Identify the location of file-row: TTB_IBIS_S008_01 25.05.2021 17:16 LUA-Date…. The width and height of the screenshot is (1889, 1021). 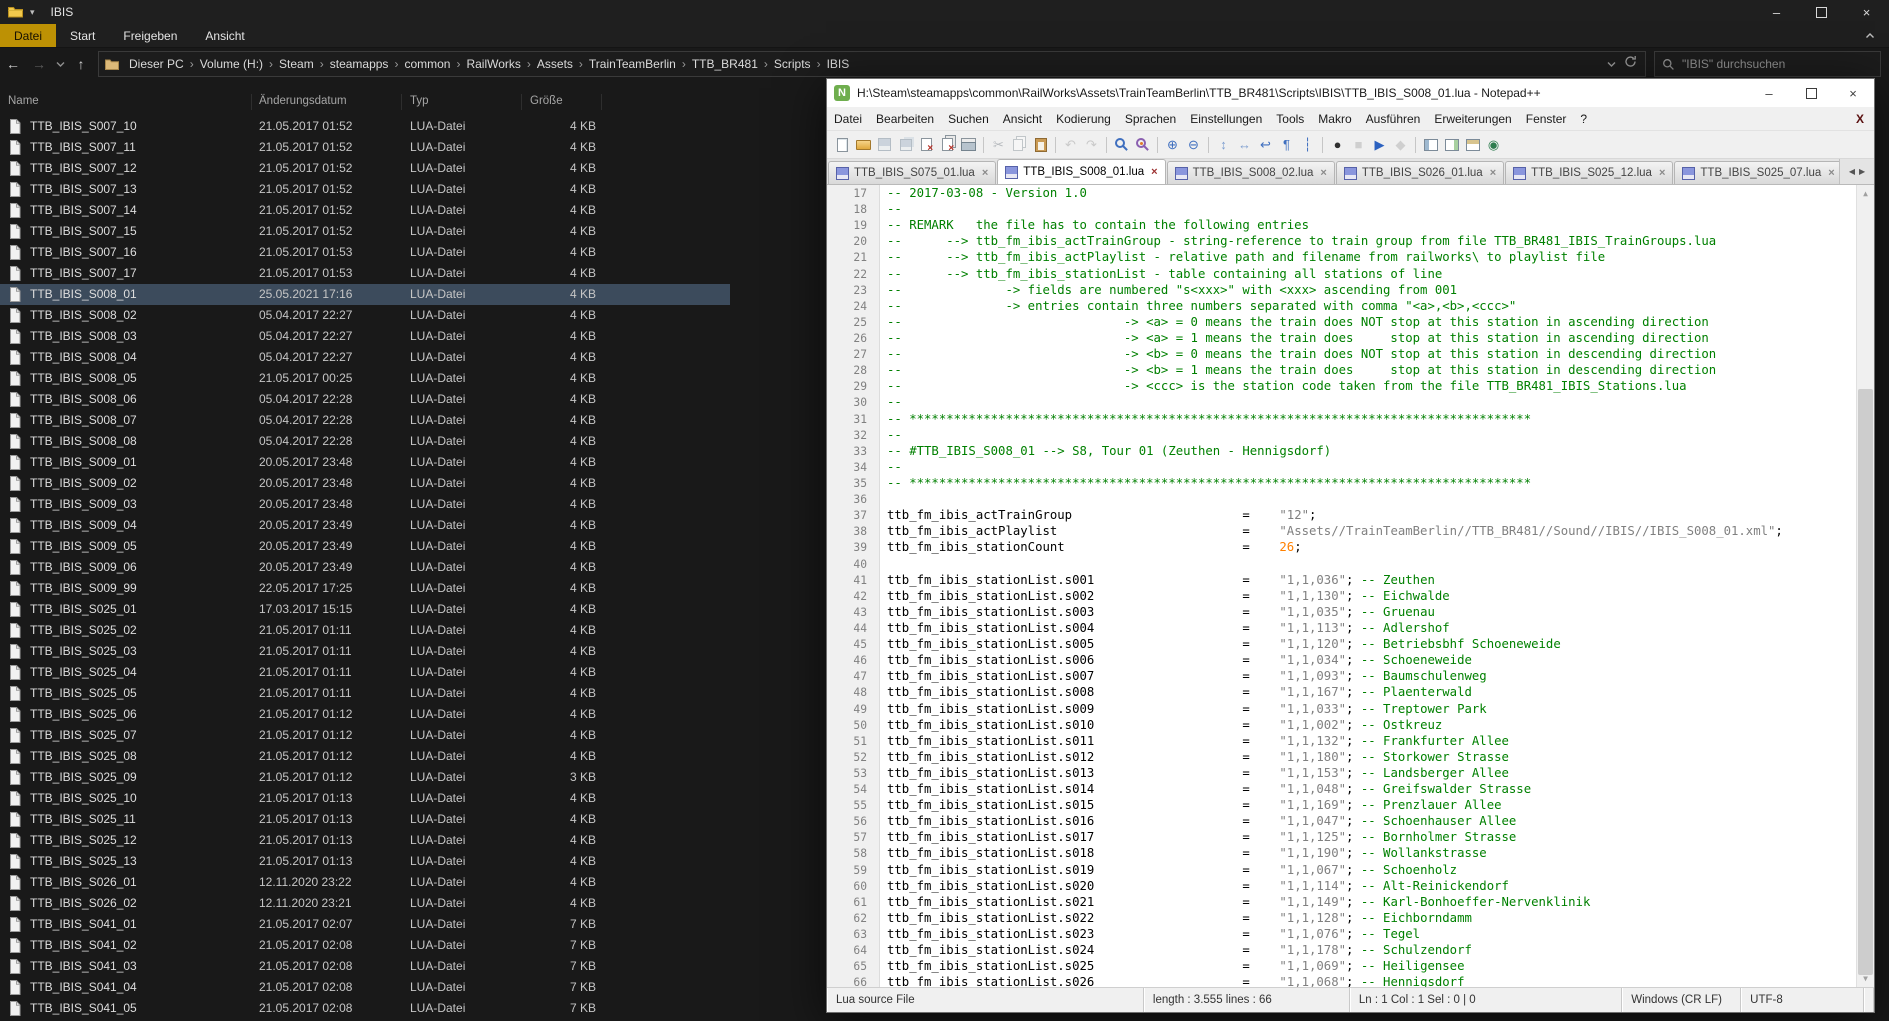
(365, 294).